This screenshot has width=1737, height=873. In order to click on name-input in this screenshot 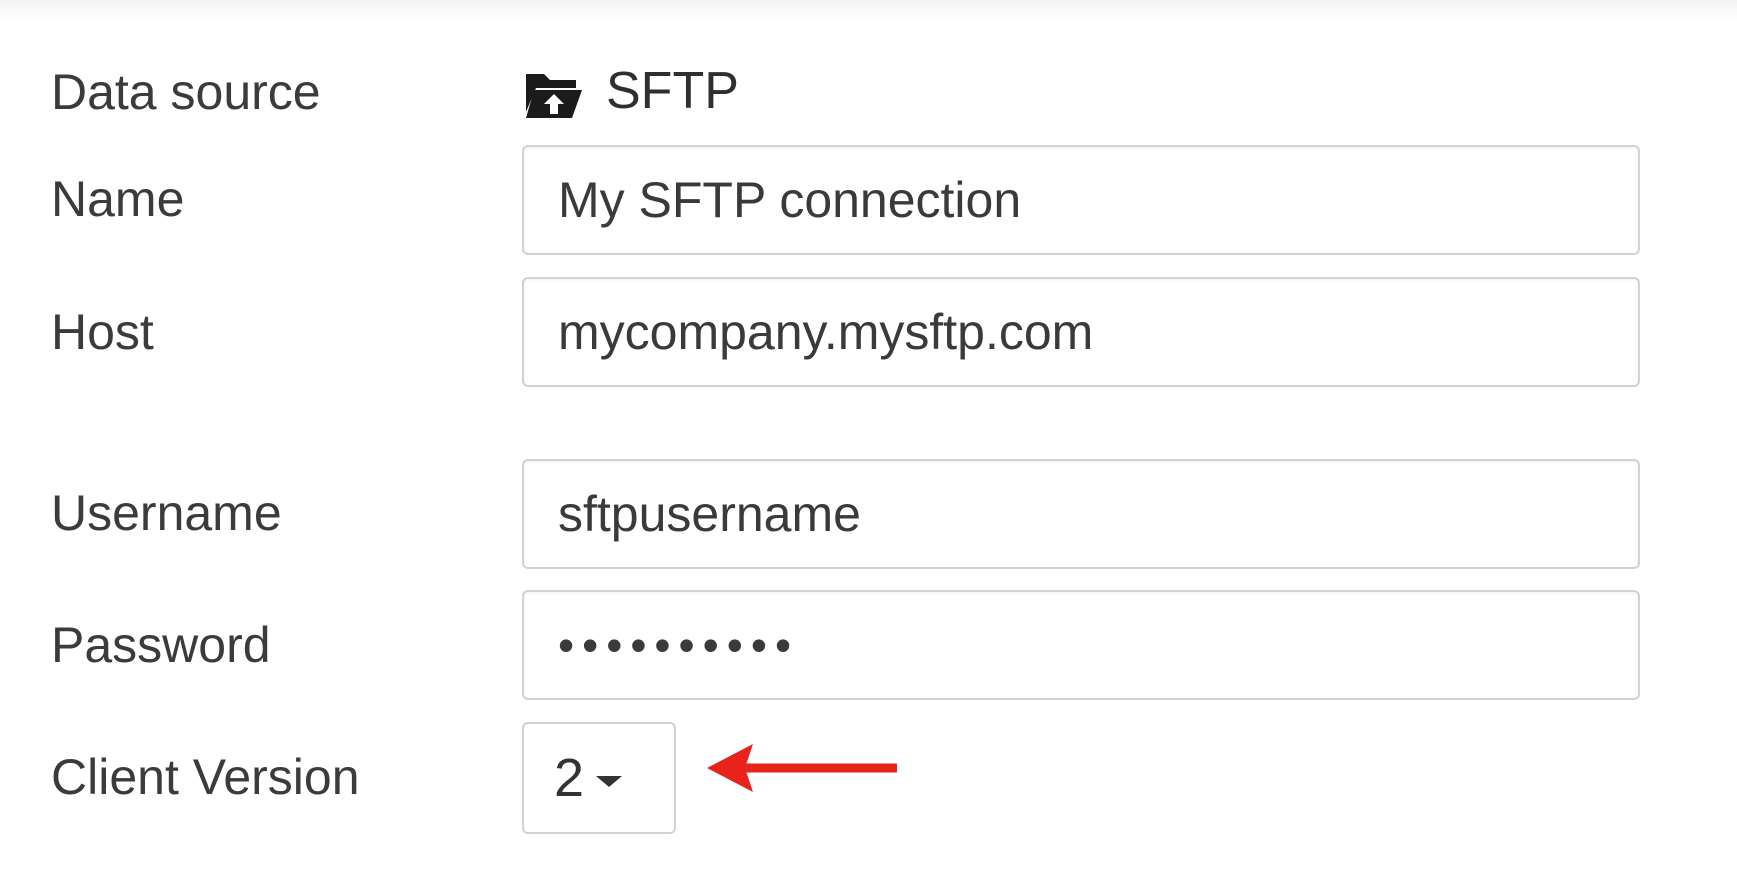, I will do `click(1081, 200)`.